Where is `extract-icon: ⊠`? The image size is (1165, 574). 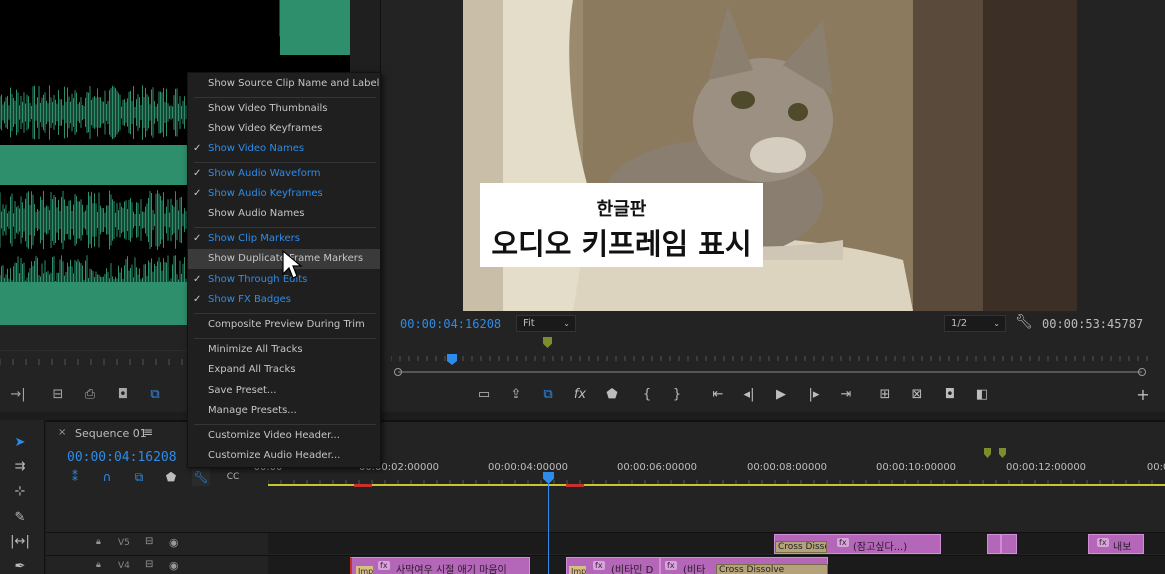 extract-icon: ⊠ is located at coordinates (917, 395).